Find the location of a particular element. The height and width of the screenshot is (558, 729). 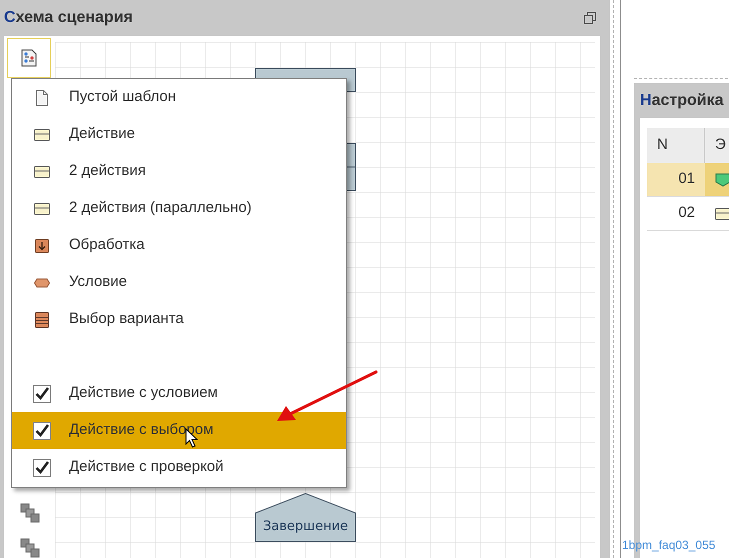

menu-item: Действие is located at coordinates (179, 134).